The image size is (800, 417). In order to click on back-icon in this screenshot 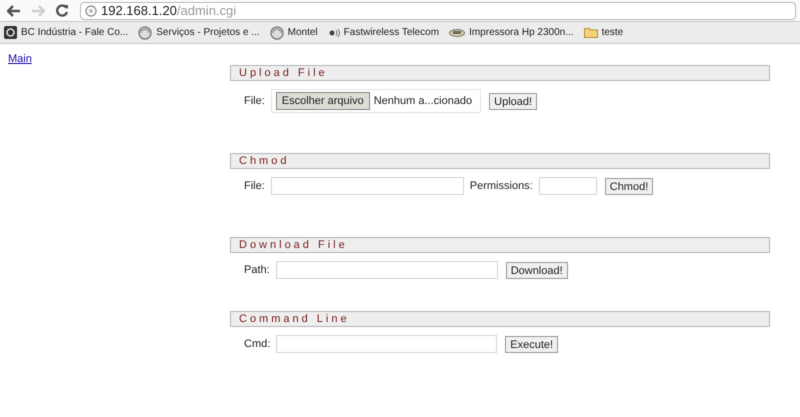, I will do `click(14, 10)`.